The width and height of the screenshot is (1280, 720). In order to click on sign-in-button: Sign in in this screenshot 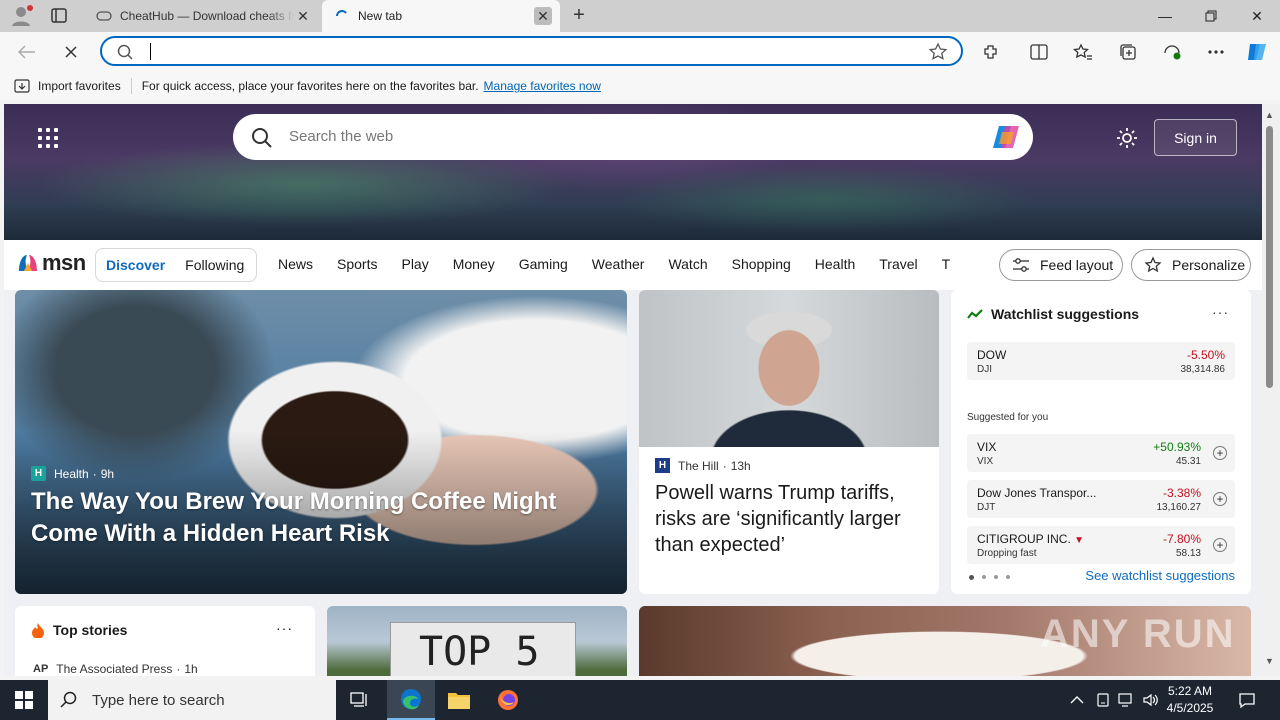, I will do `click(1195, 137)`.